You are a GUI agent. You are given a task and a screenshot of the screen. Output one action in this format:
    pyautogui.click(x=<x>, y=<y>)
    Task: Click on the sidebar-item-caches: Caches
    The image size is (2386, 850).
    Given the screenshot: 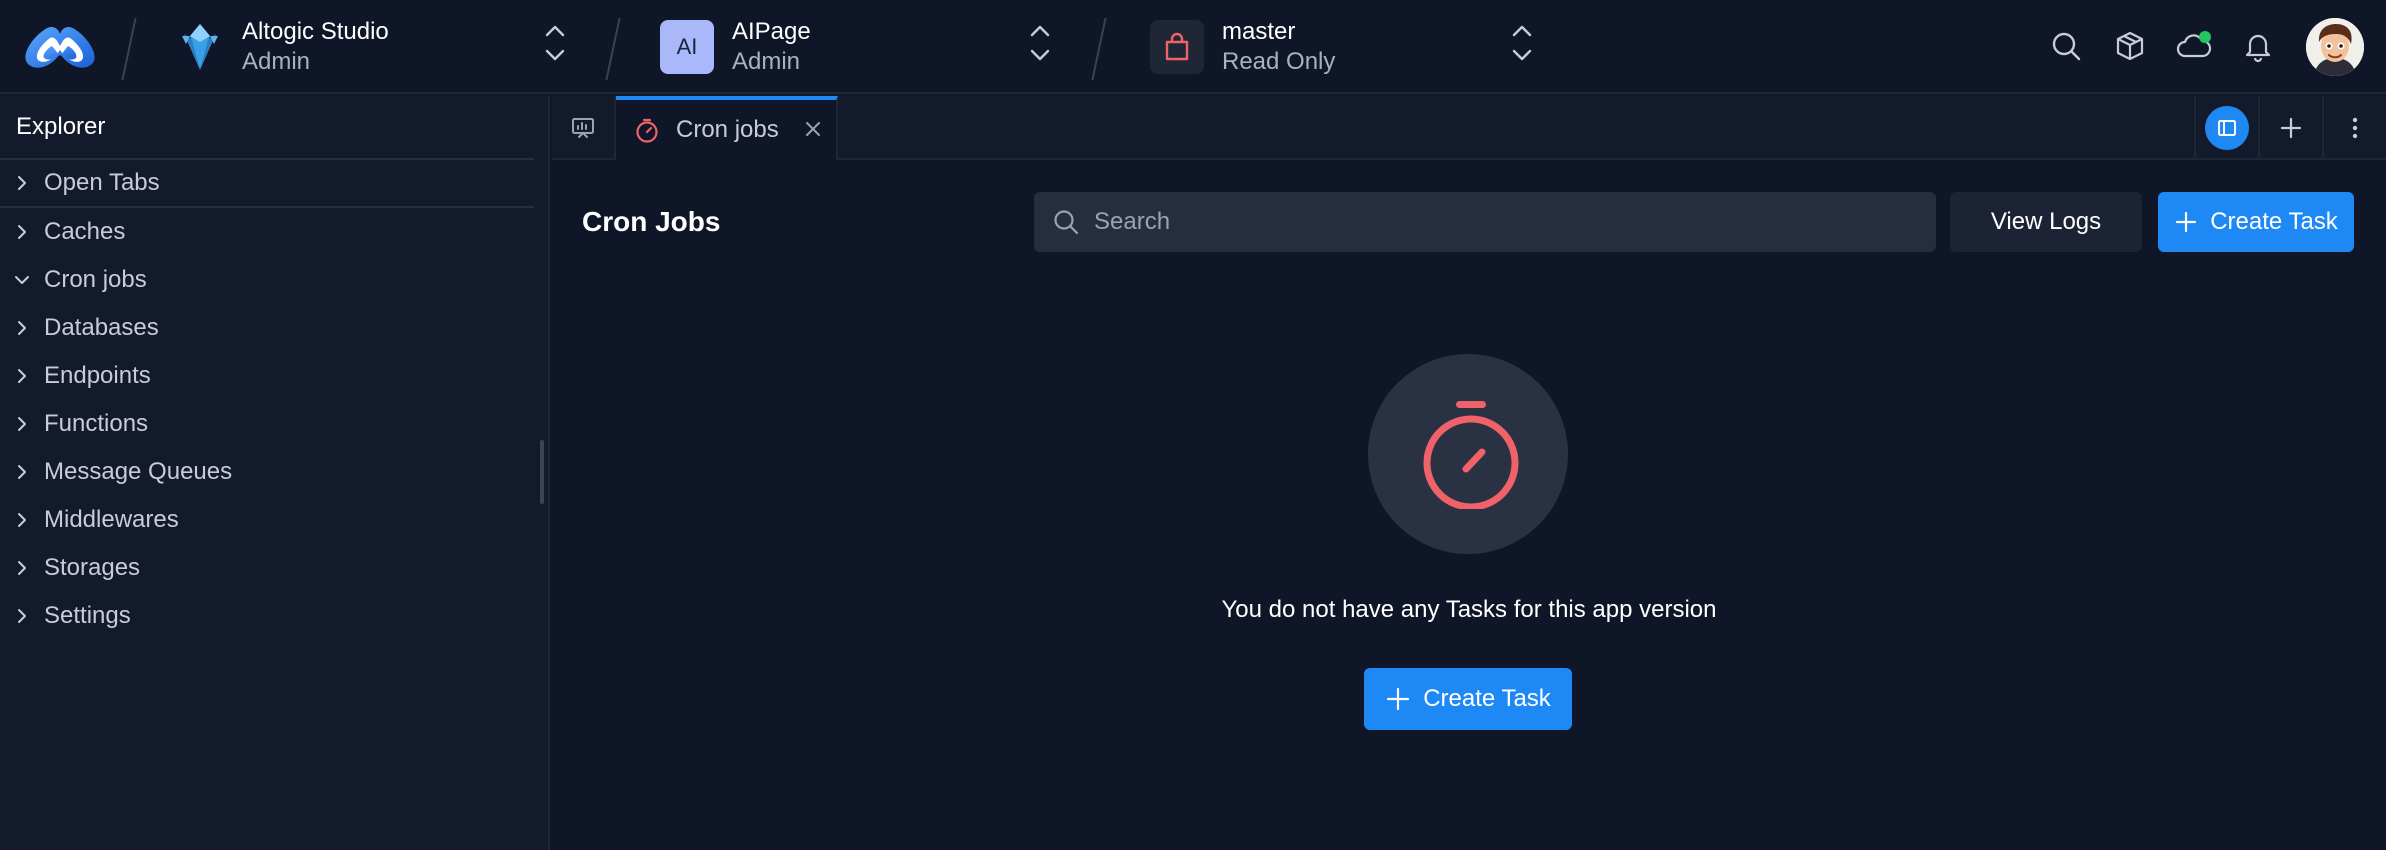 What is the action you would take?
    pyautogui.click(x=274, y=232)
    